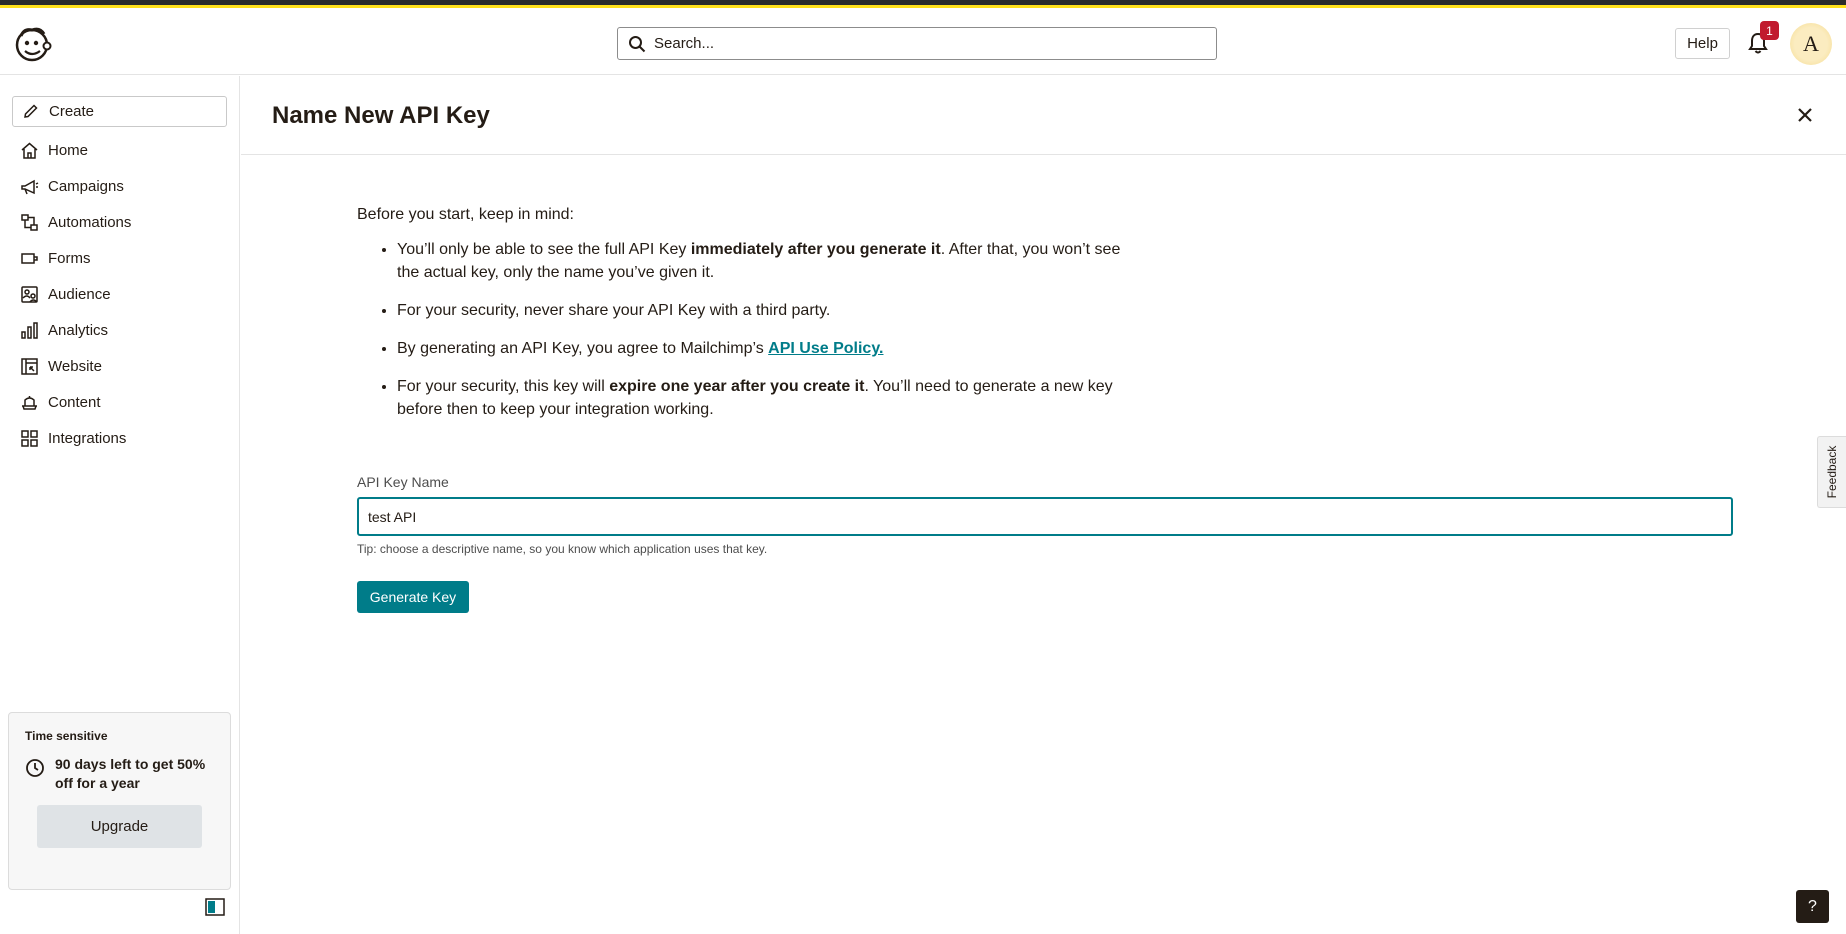  I want to click on sidebar-item-label: Analytics, so click(78, 330).